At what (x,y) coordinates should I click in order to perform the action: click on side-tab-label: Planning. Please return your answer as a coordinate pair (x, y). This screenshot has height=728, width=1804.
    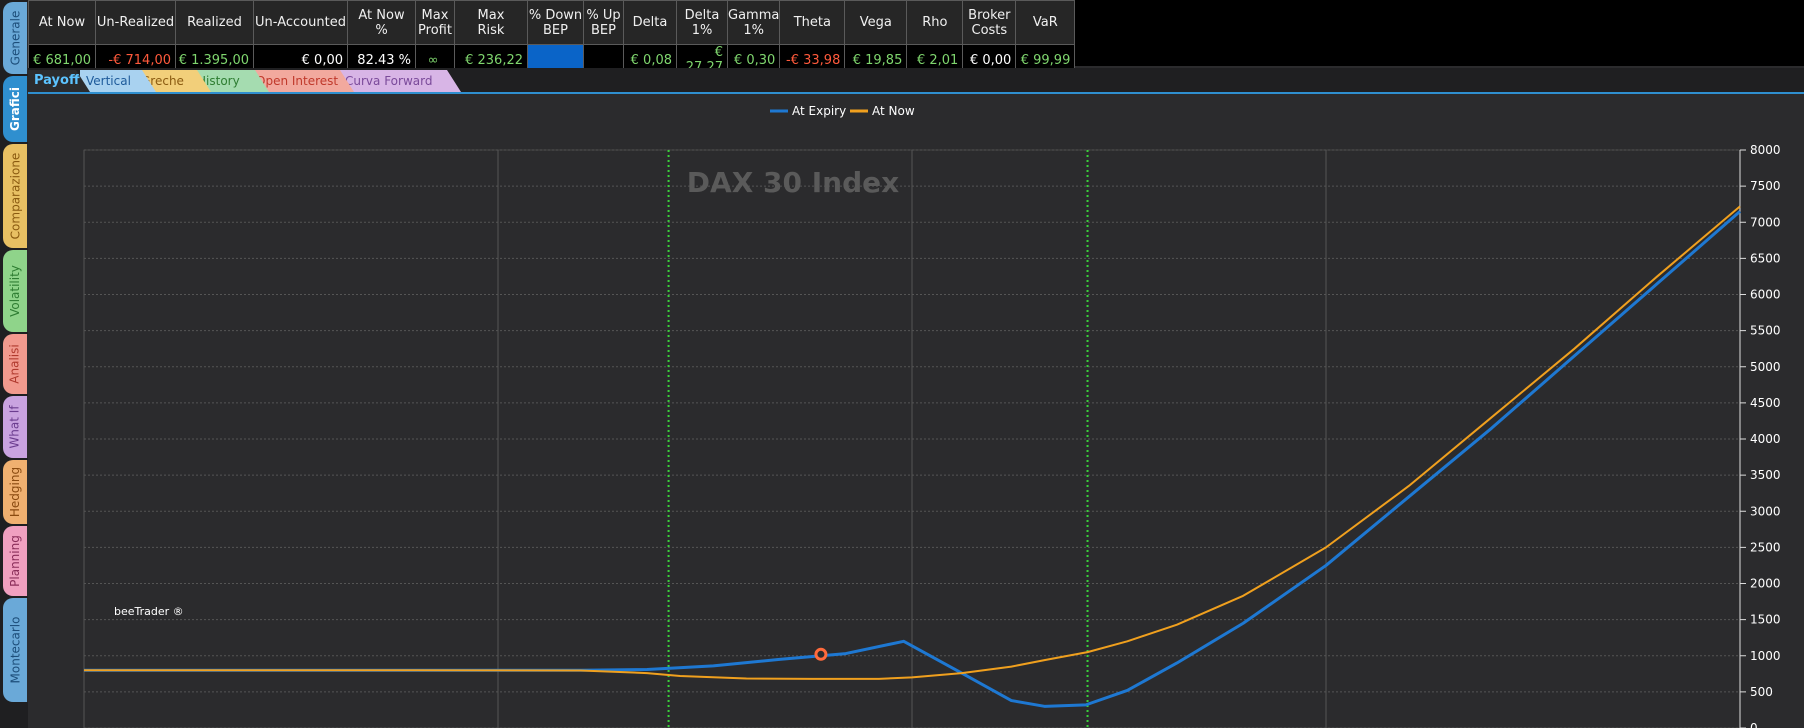
    Looking at the image, I should click on (15, 561).